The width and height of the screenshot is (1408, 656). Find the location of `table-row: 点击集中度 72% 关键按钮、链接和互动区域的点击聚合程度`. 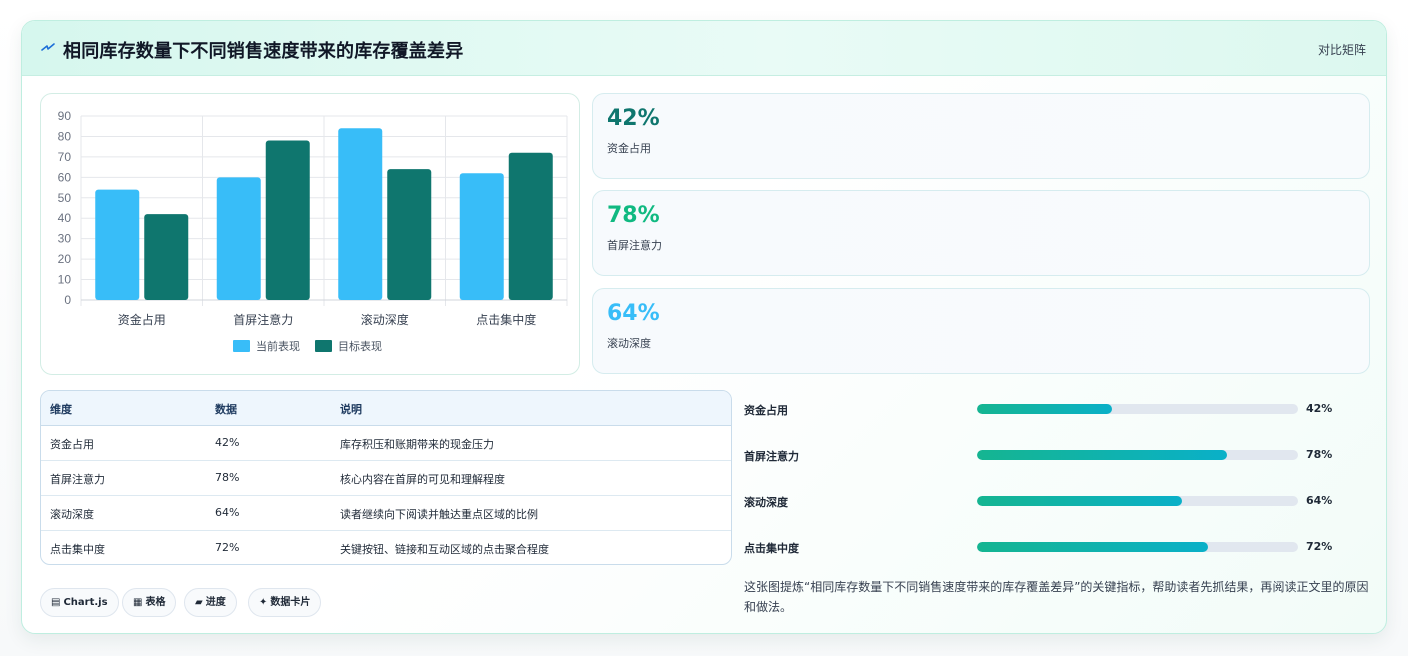

table-row: 点击集中度 72% 关键按钮、链接和互动区域的点击聚合程度 is located at coordinates (386, 547).